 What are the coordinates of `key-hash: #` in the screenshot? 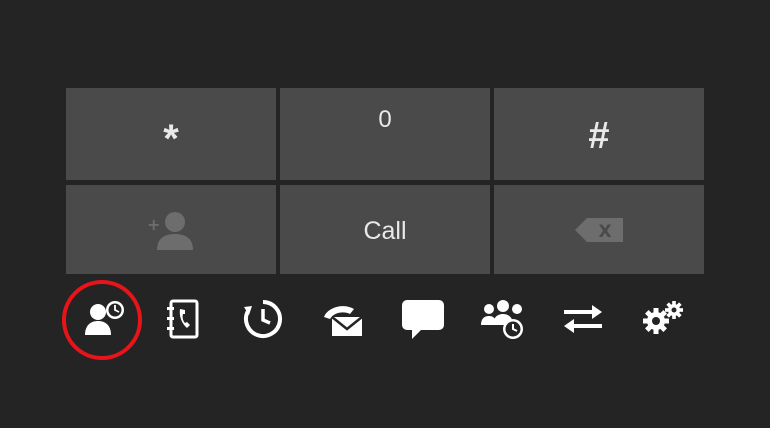 It's located at (599, 134).